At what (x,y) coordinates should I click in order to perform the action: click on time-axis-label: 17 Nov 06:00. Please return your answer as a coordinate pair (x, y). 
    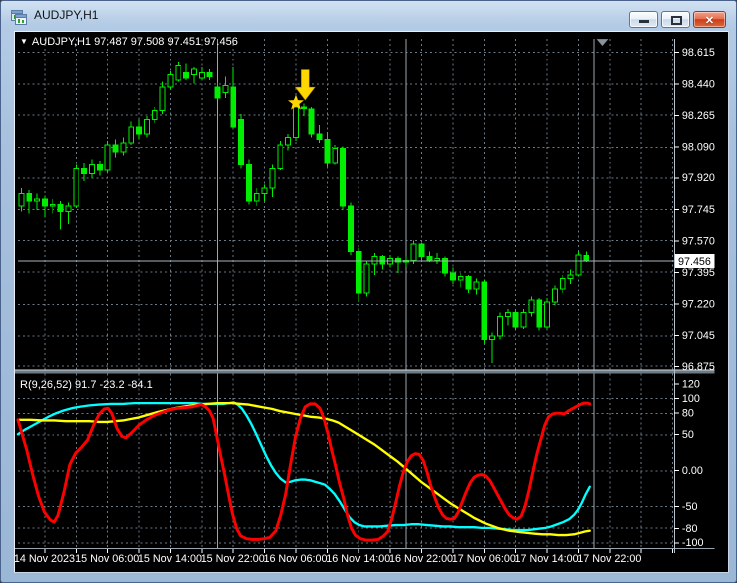
    Looking at the image, I should click on (484, 559).